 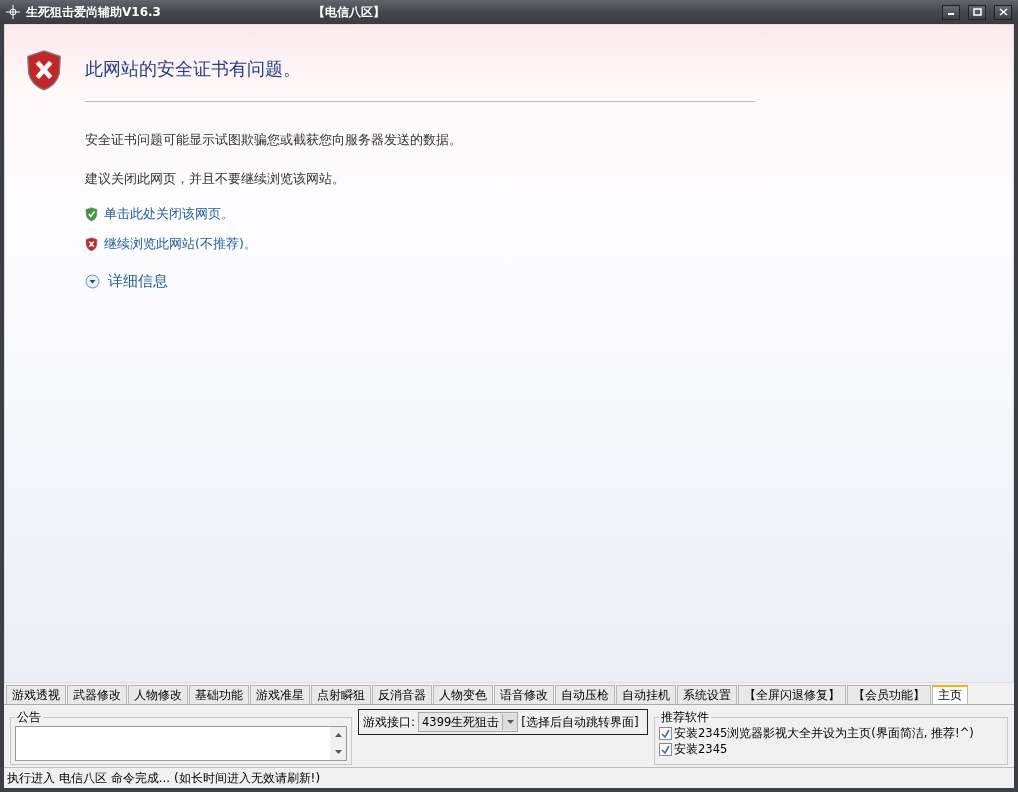 What do you see at coordinates (341, 694) in the screenshot?
I see `tab: 点射瞬狙` at bounding box center [341, 694].